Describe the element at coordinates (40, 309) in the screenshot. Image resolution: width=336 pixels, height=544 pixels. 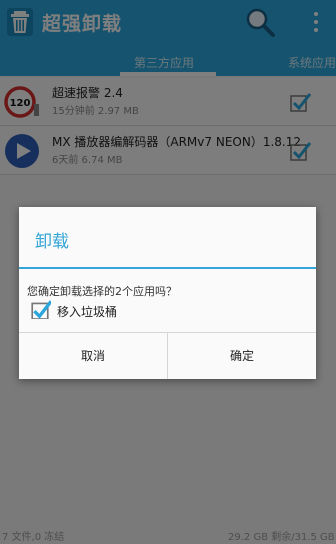
I see `move-to-trash-checkbox` at that location.